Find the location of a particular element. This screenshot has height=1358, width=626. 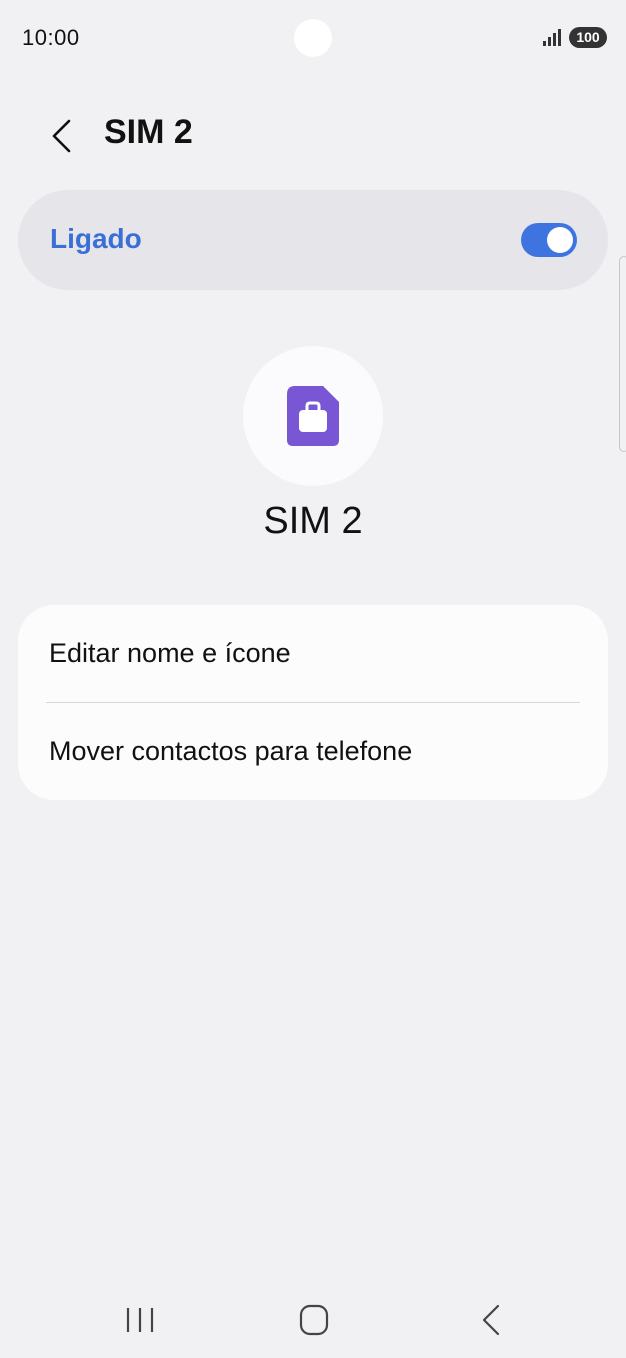

sim-card-briefcase-icon is located at coordinates (313, 416).